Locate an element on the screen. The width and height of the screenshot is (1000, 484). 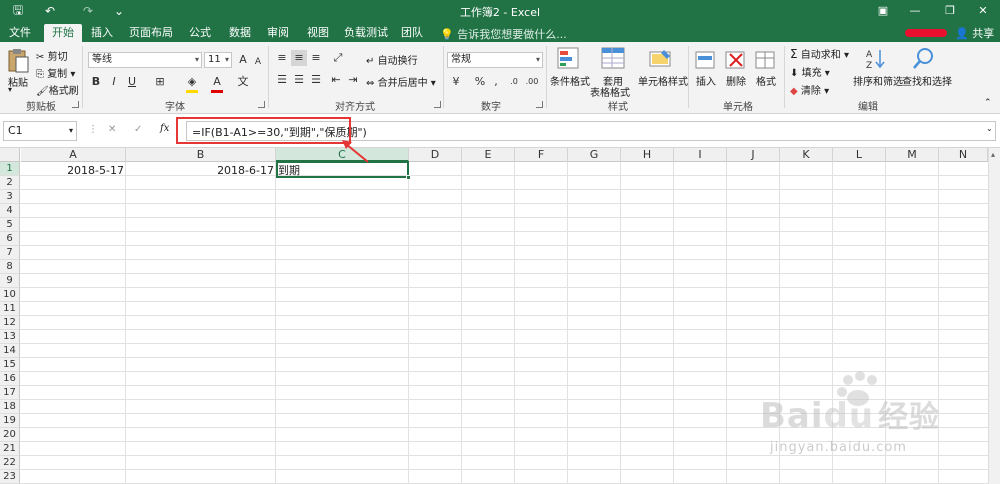
tab-load-test: 负载测试 is located at coordinates (366, 33).